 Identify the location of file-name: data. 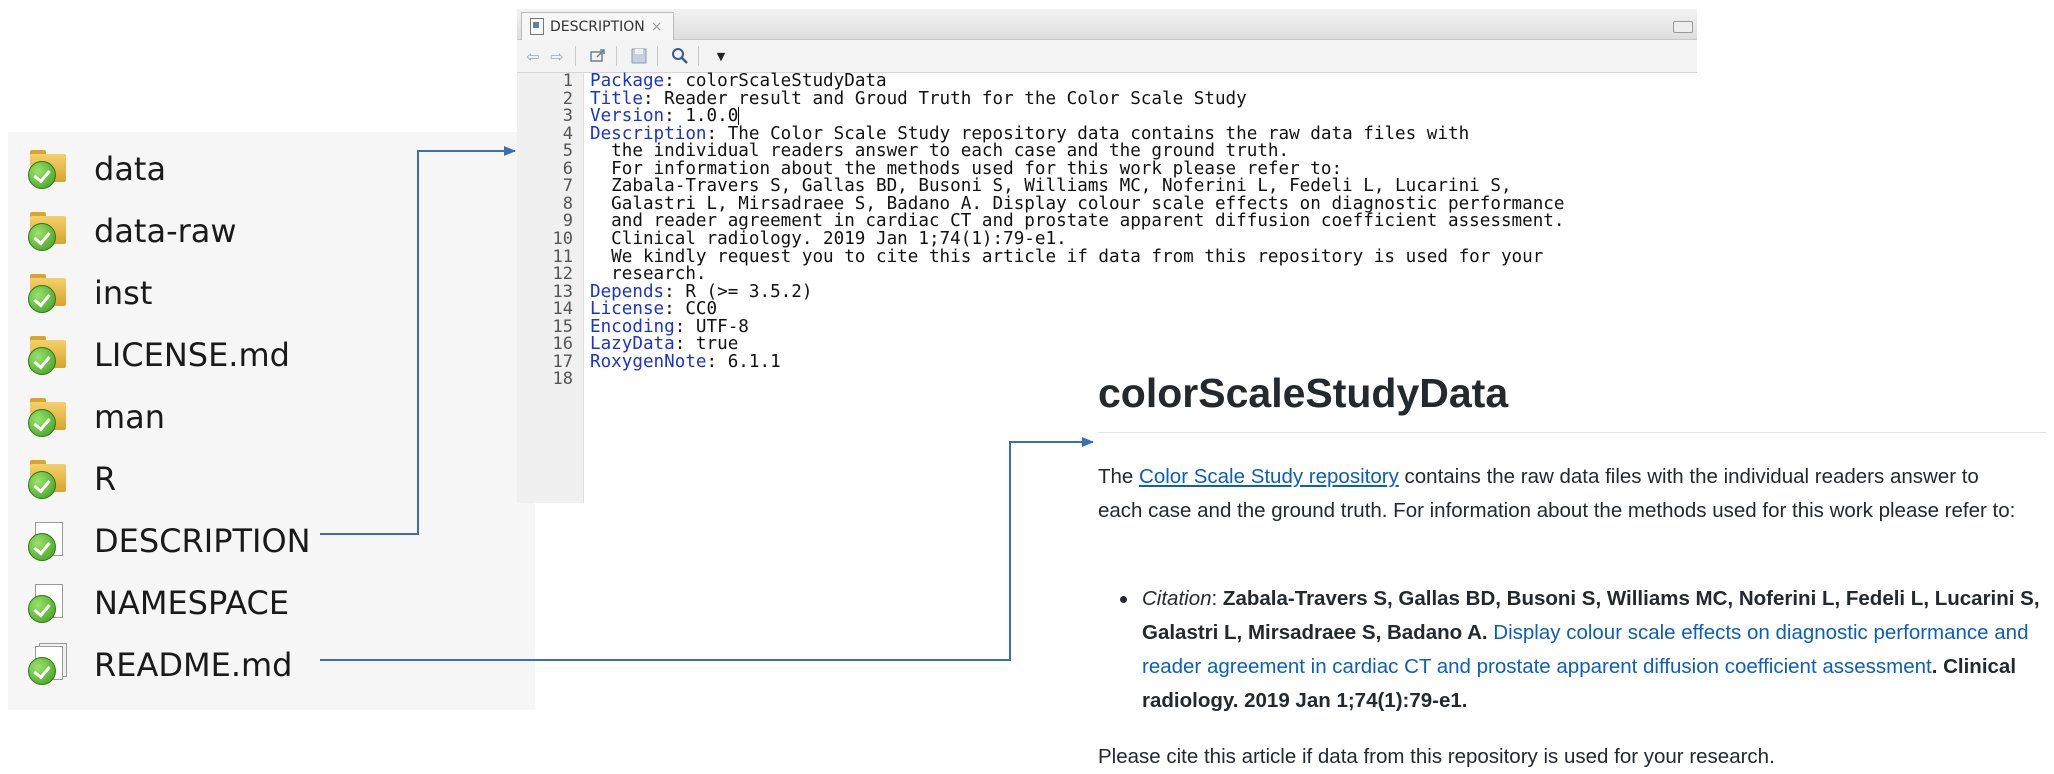
(130, 169).